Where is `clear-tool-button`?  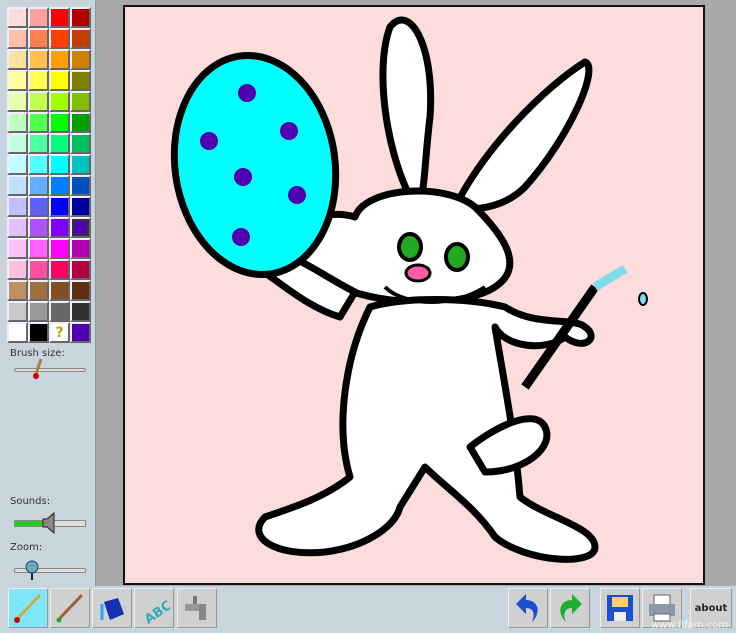
clear-tool-button is located at coordinates (197, 608).